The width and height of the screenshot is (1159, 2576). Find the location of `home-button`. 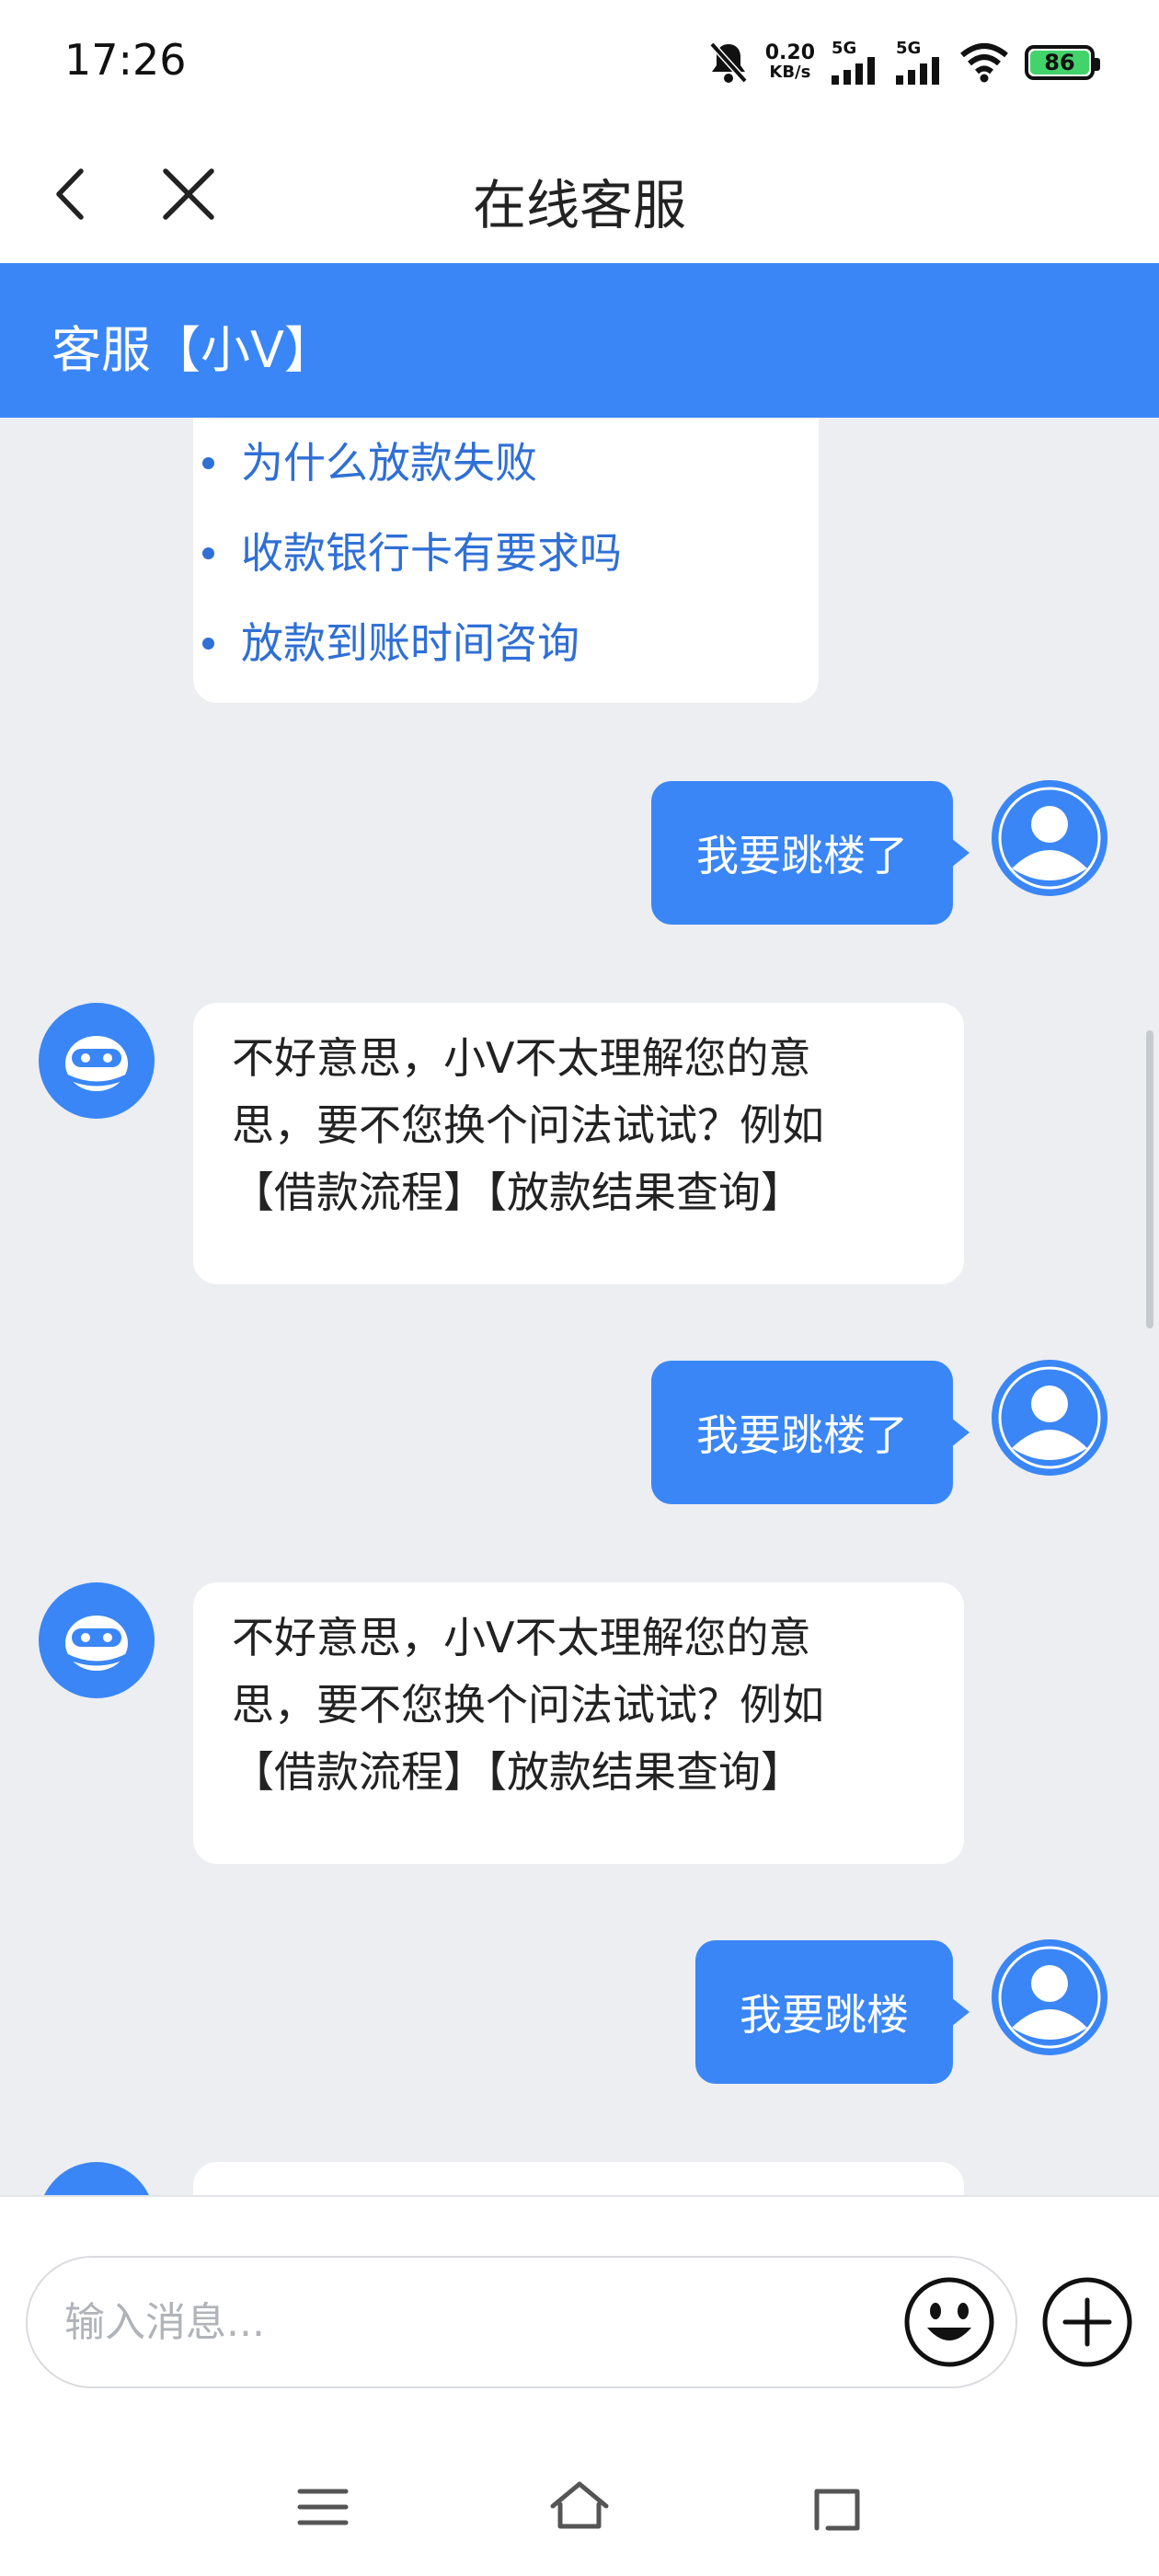

home-button is located at coordinates (579, 2507).